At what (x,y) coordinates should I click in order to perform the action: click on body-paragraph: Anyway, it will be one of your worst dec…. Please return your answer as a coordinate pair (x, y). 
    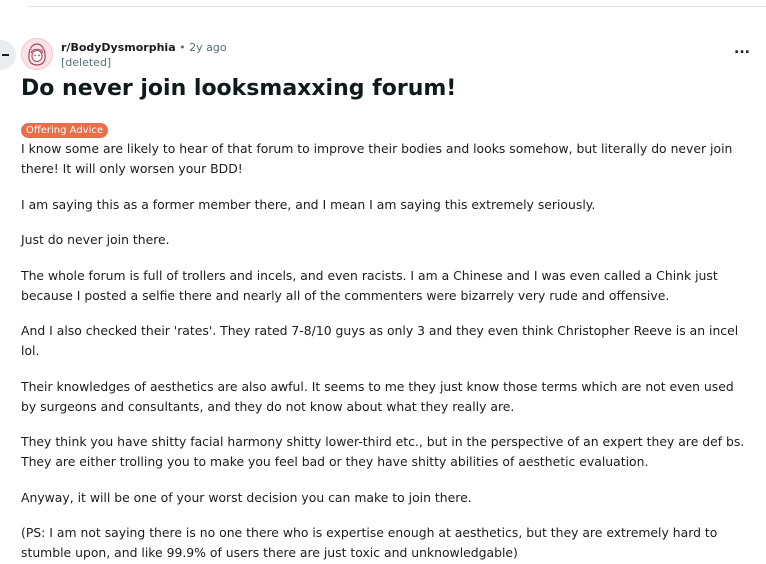
    Looking at the image, I should click on (246, 497).